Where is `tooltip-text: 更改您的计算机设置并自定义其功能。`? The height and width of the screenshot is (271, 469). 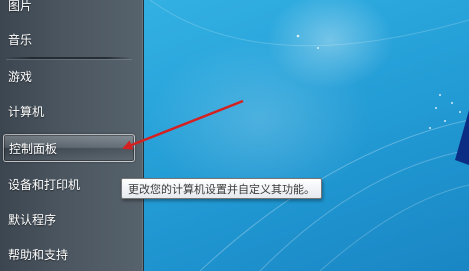
tooltip-text: 更改您的计算机设置并自定义其功能。 is located at coordinates (221, 189).